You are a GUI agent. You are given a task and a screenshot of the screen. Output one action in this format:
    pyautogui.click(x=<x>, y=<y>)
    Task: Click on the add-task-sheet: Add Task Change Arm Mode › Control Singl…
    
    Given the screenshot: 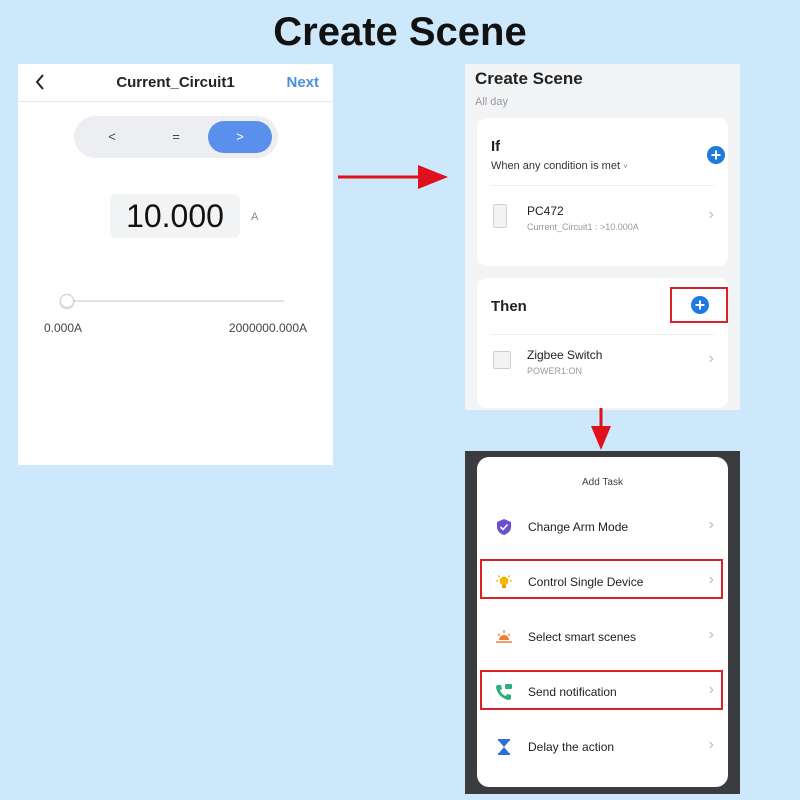 What is the action you would take?
    pyautogui.click(x=602, y=622)
    